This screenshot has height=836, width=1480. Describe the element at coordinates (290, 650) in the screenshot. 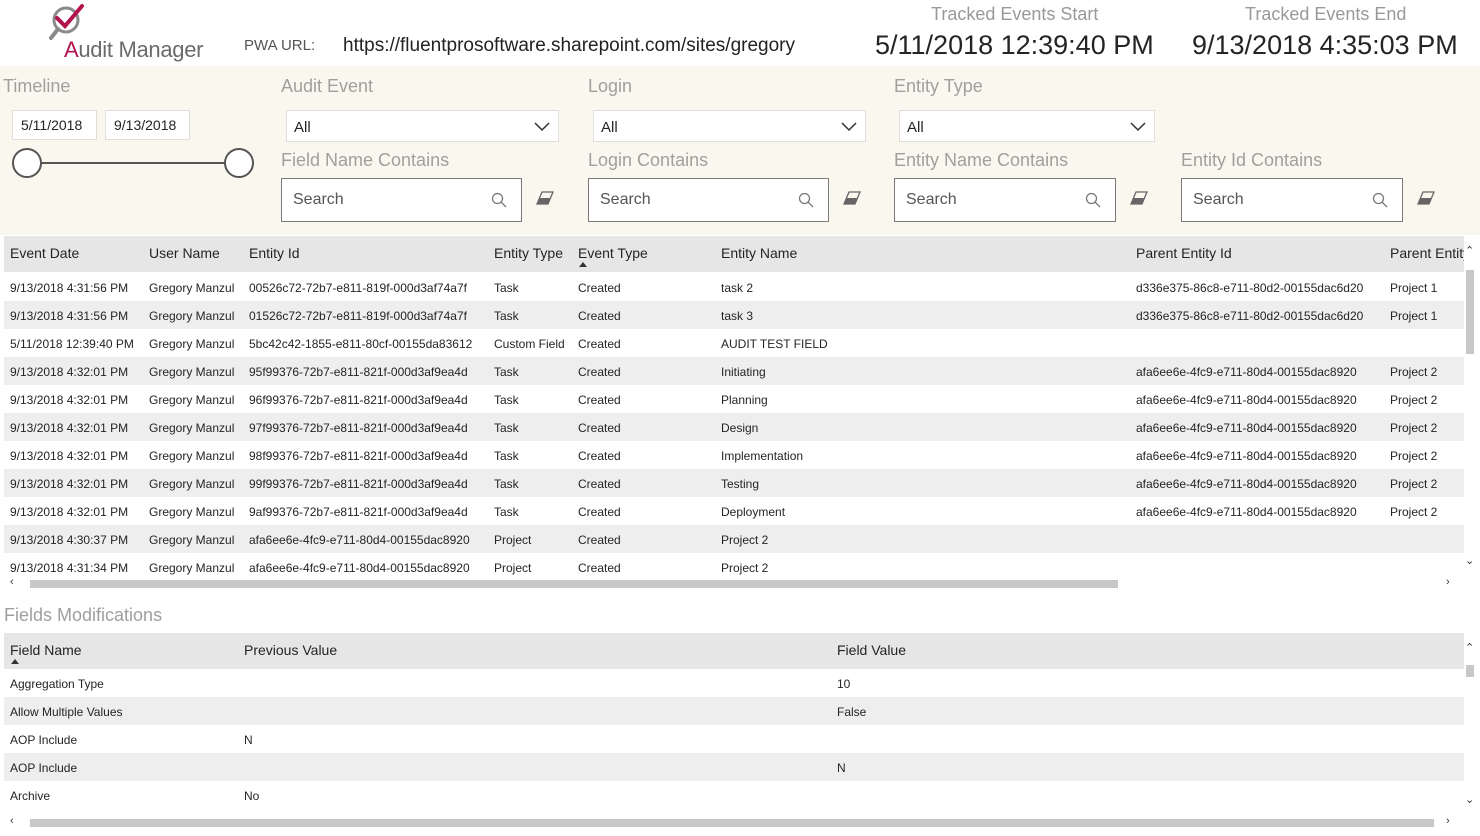

I see `column-header-previous-value: Previous Value` at that location.